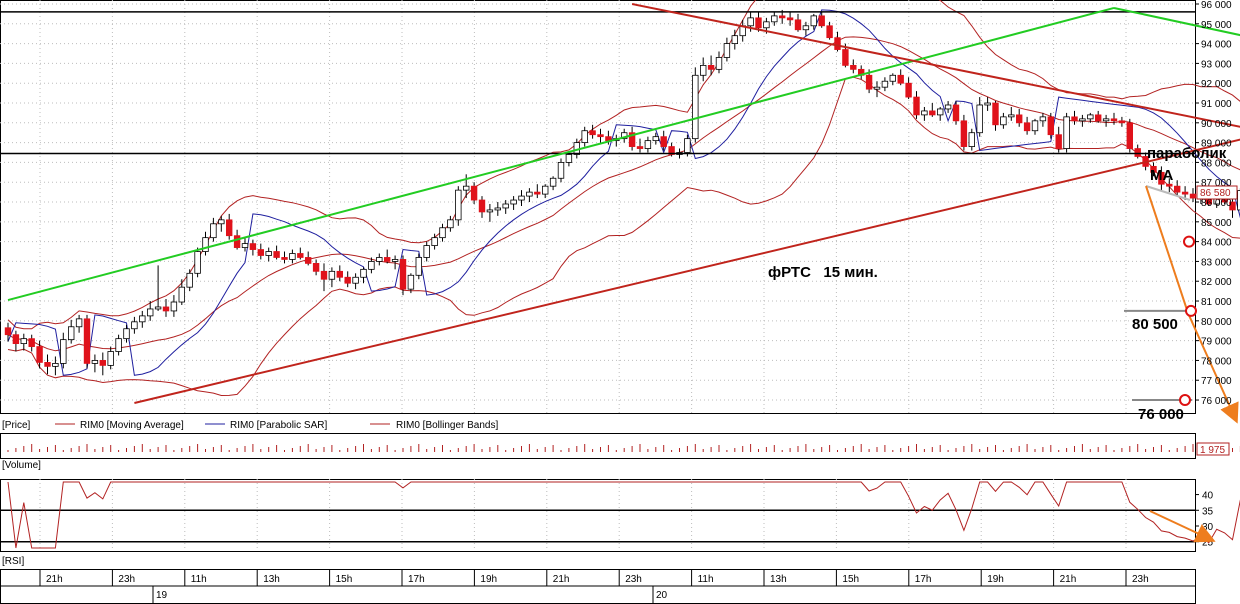 The height and width of the screenshot is (604, 1240). What do you see at coordinates (850, 579) in the screenshot?
I see `time-tick-label: 15h` at bounding box center [850, 579].